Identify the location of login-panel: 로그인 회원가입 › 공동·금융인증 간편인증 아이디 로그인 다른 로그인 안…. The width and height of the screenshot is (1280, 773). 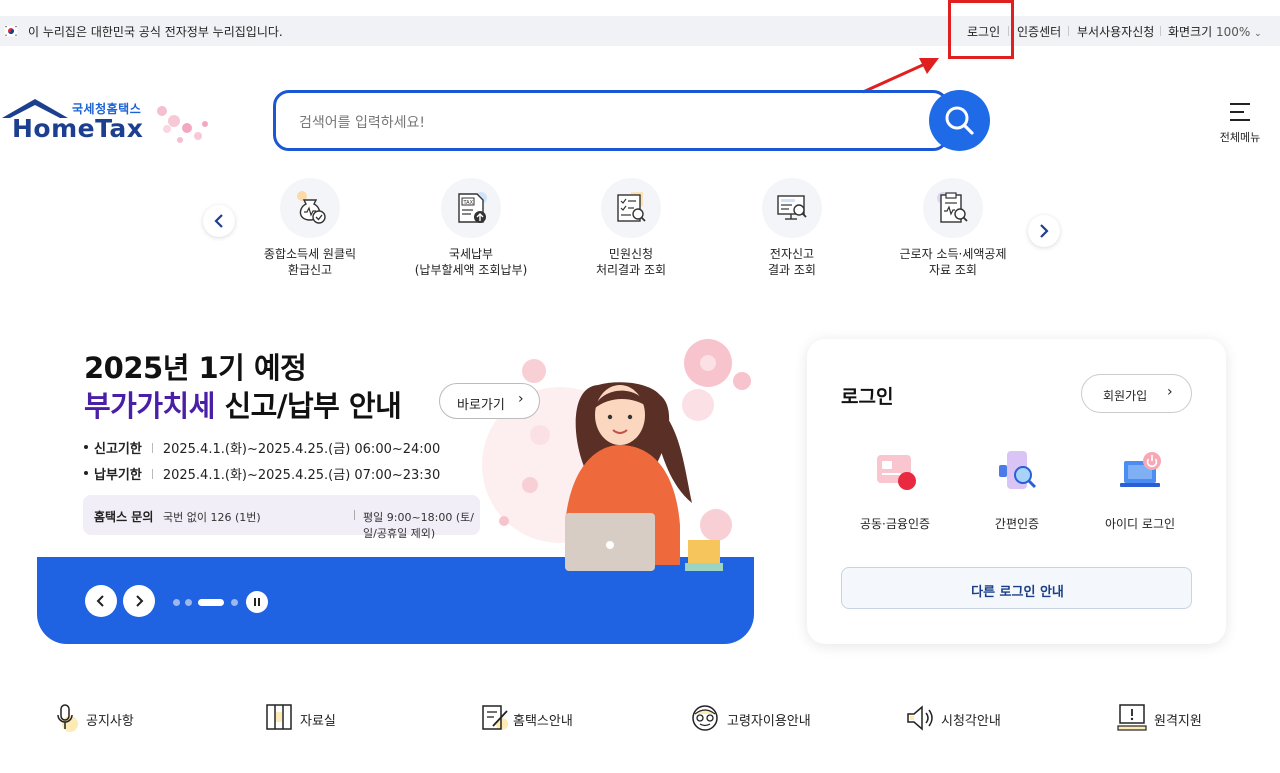
(1016, 491).